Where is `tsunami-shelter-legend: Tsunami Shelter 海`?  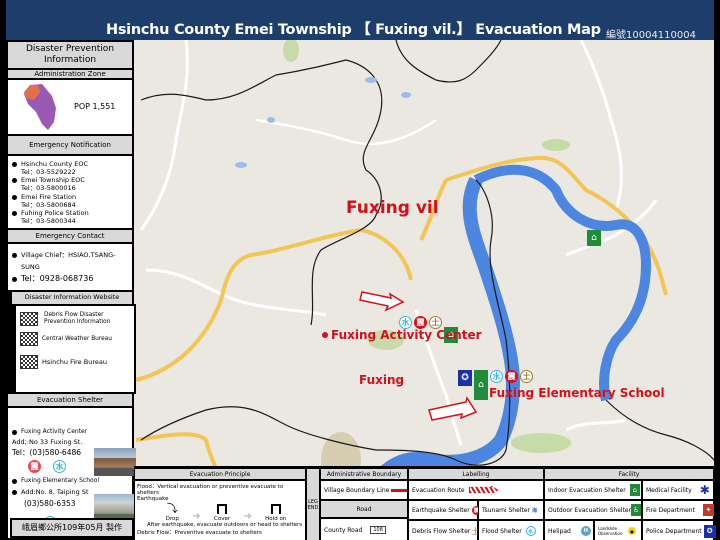 tsunami-shelter-legend: Tsunami Shelter 海 is located at coordinates (511, 510).